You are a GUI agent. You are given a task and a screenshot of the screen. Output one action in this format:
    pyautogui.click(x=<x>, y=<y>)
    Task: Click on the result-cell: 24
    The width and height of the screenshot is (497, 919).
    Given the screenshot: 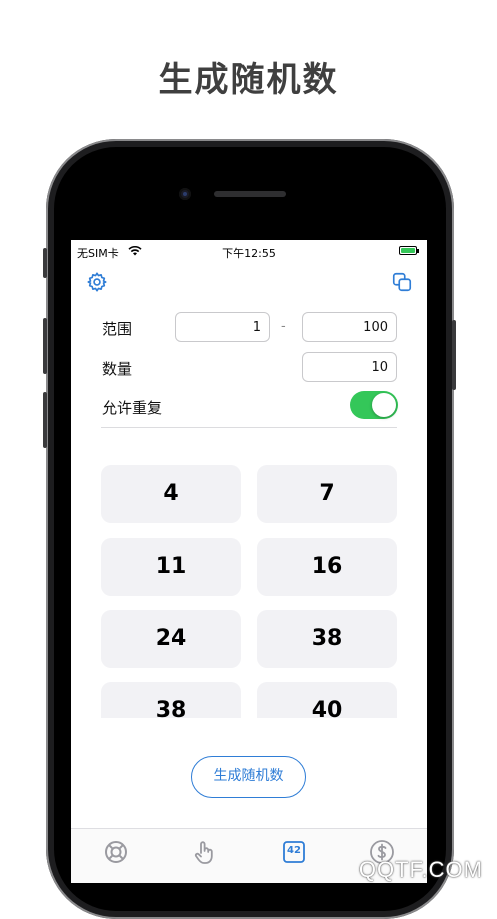 What is the action you would take?
    pyautogui.click(x=171, y=639)
    